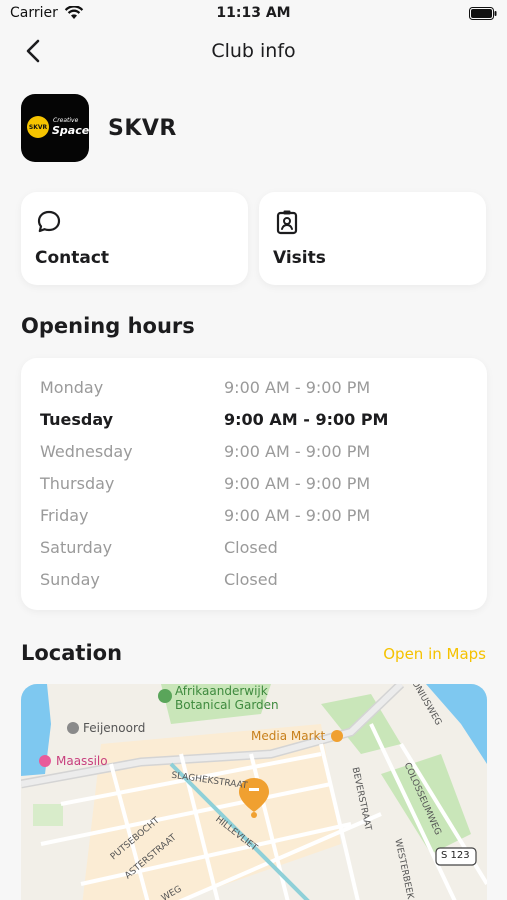 Image resolution: width=507 pixels, height=900 pixels. What do you see at coordinates (72, 653) in the screenshot?
I see `location-title: Location` at bounding box center [72, 653].